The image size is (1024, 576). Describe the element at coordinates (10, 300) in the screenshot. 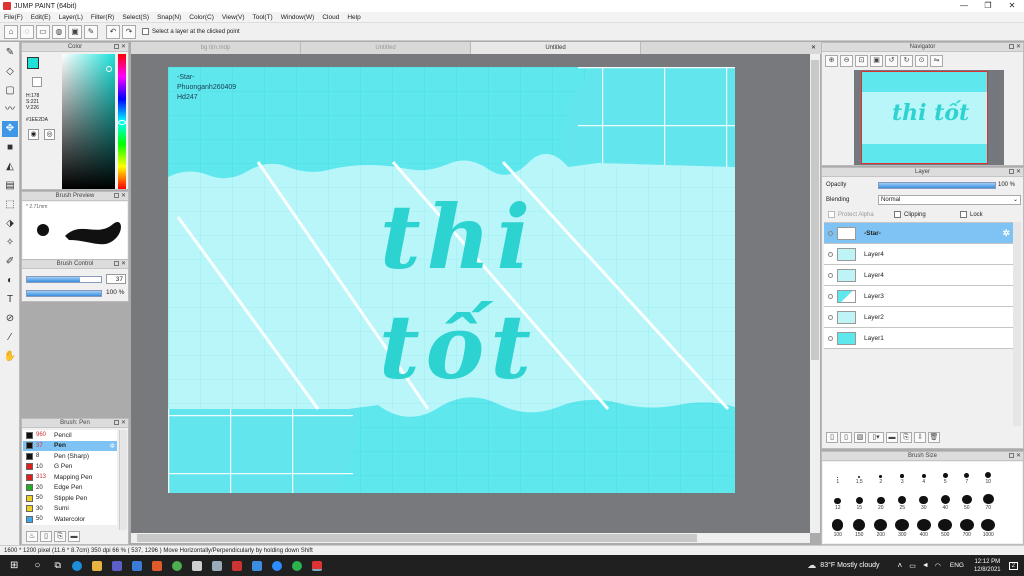

I see `text-tool-icon: T` at that location.